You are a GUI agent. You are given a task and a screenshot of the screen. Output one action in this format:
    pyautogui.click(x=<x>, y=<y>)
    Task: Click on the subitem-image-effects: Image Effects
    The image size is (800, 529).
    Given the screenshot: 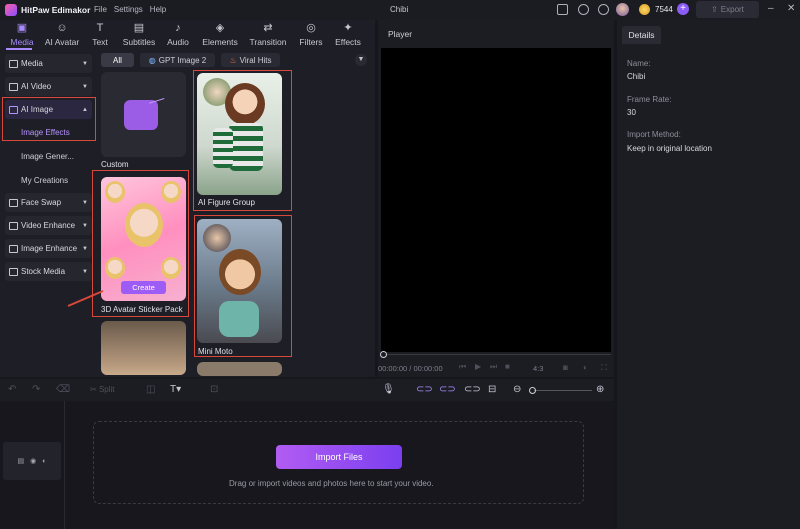 What is the action you would take?
    pyautogui.click(x=45, y=132)
    